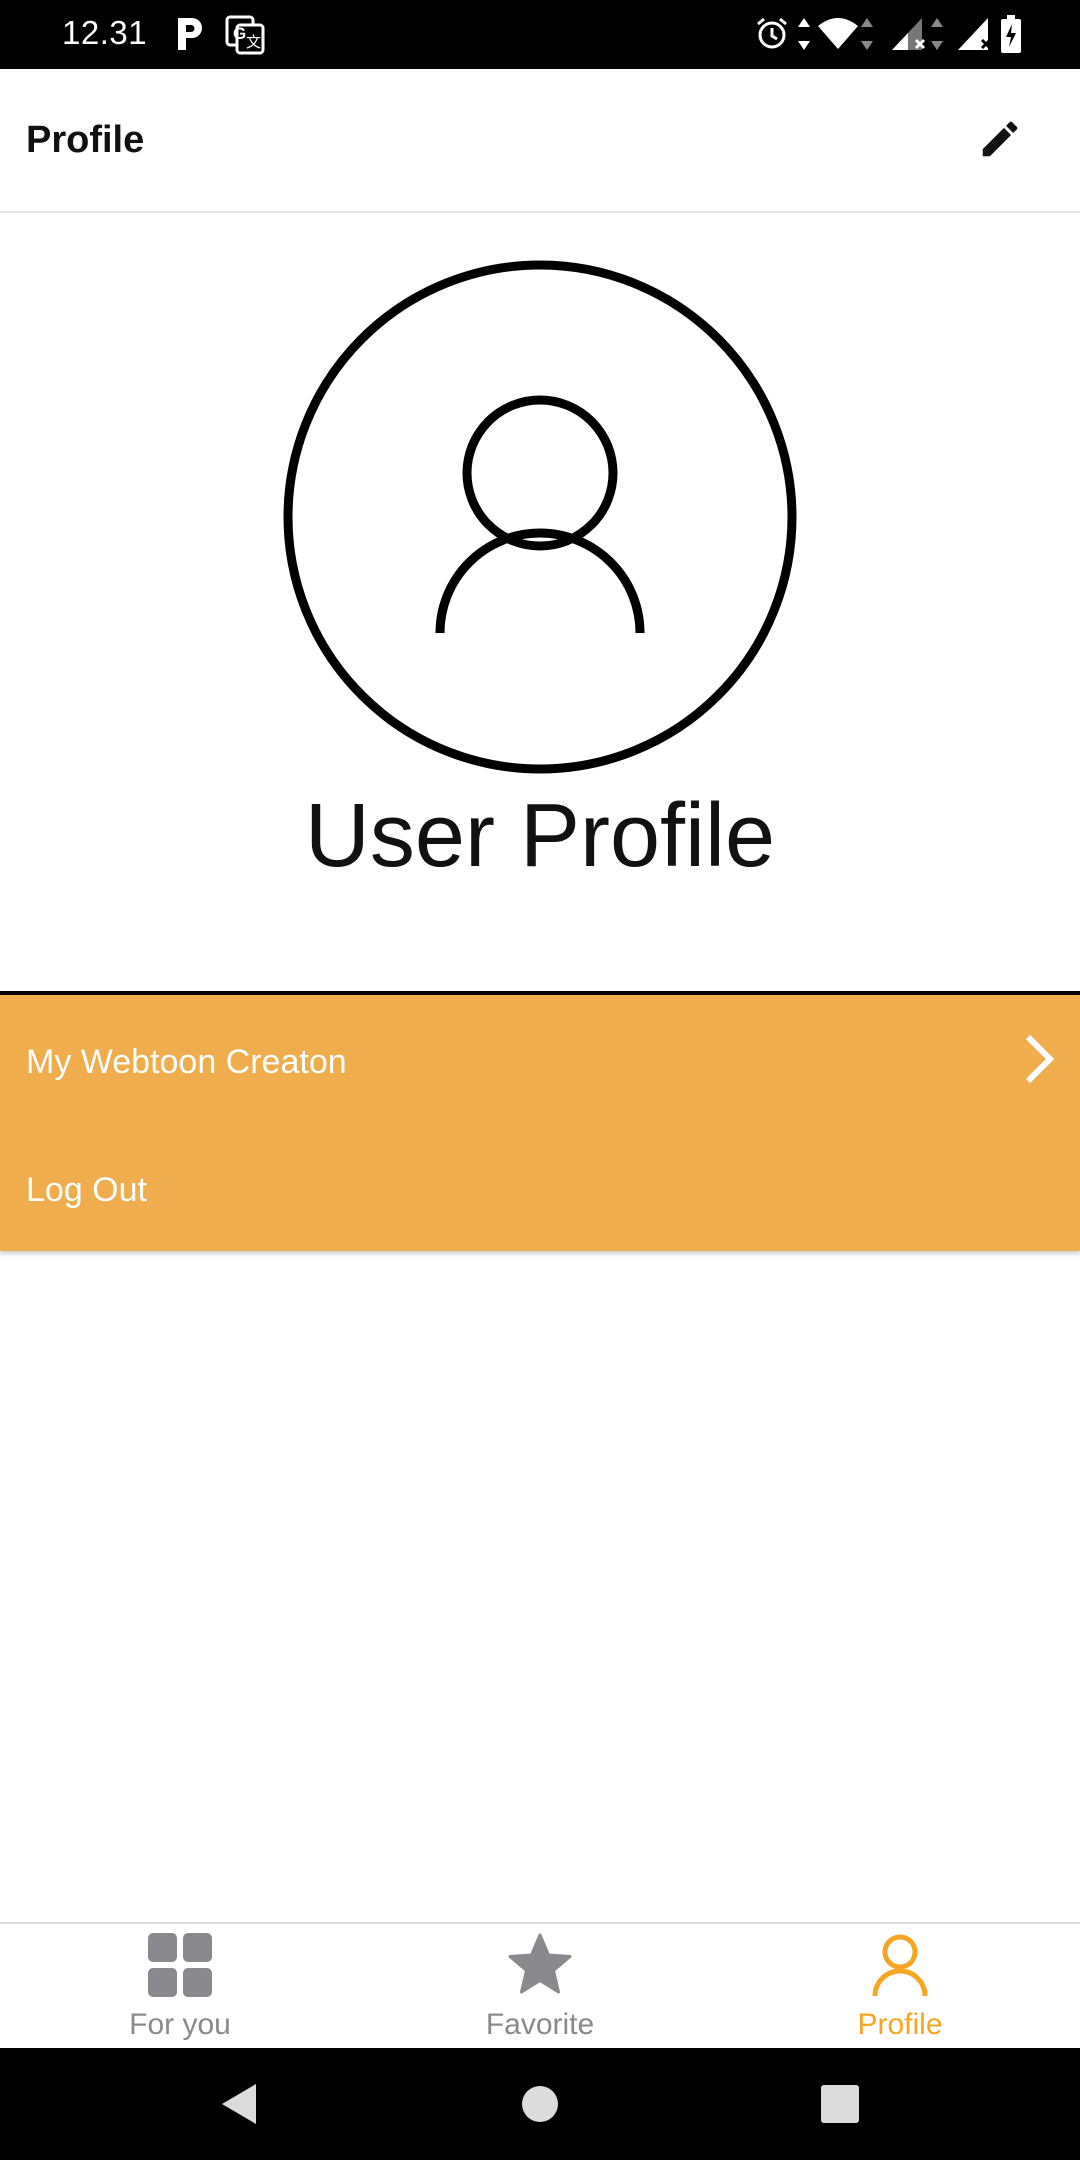 This screenshot has width=1080, height=2160. What do you see at coordinates (900, 2024) in the screenshot?
I see `nav-label-profile: Profile` at bounding box center [900, 2024].